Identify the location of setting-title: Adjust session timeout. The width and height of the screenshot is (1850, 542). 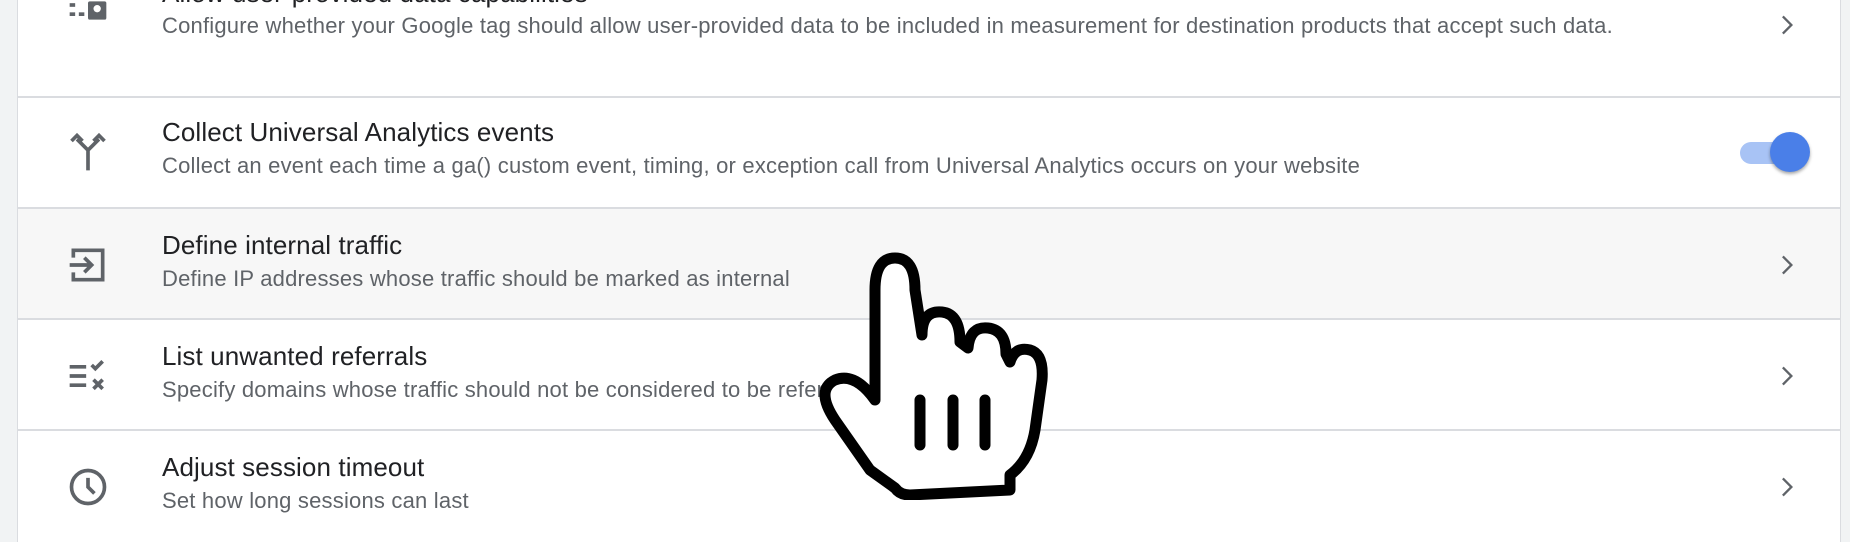
(293, 467).